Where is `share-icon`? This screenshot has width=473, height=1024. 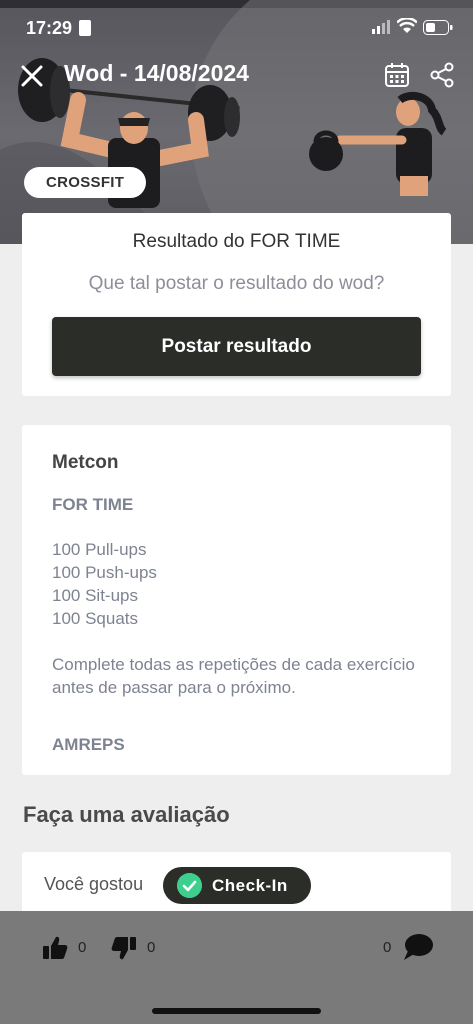 share-icon is located at coordinates (442, 75).